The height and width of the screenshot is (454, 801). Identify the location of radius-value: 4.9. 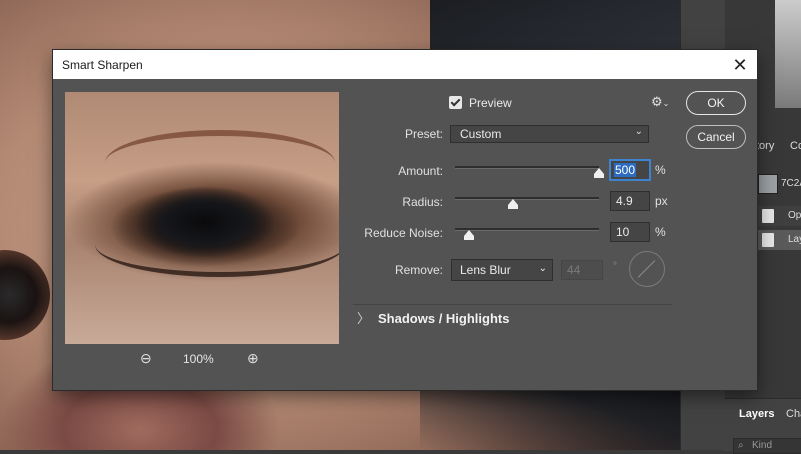
(624, 201).